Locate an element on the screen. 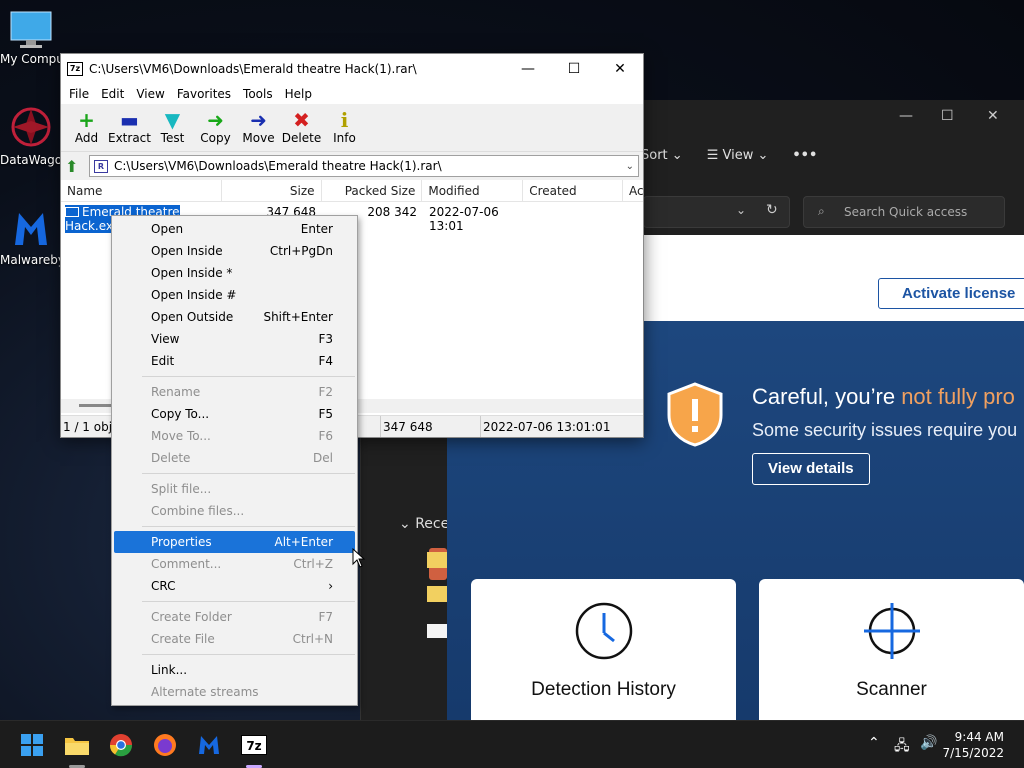  clock-time: 9:44 AM is located at coordinates (979, 737).